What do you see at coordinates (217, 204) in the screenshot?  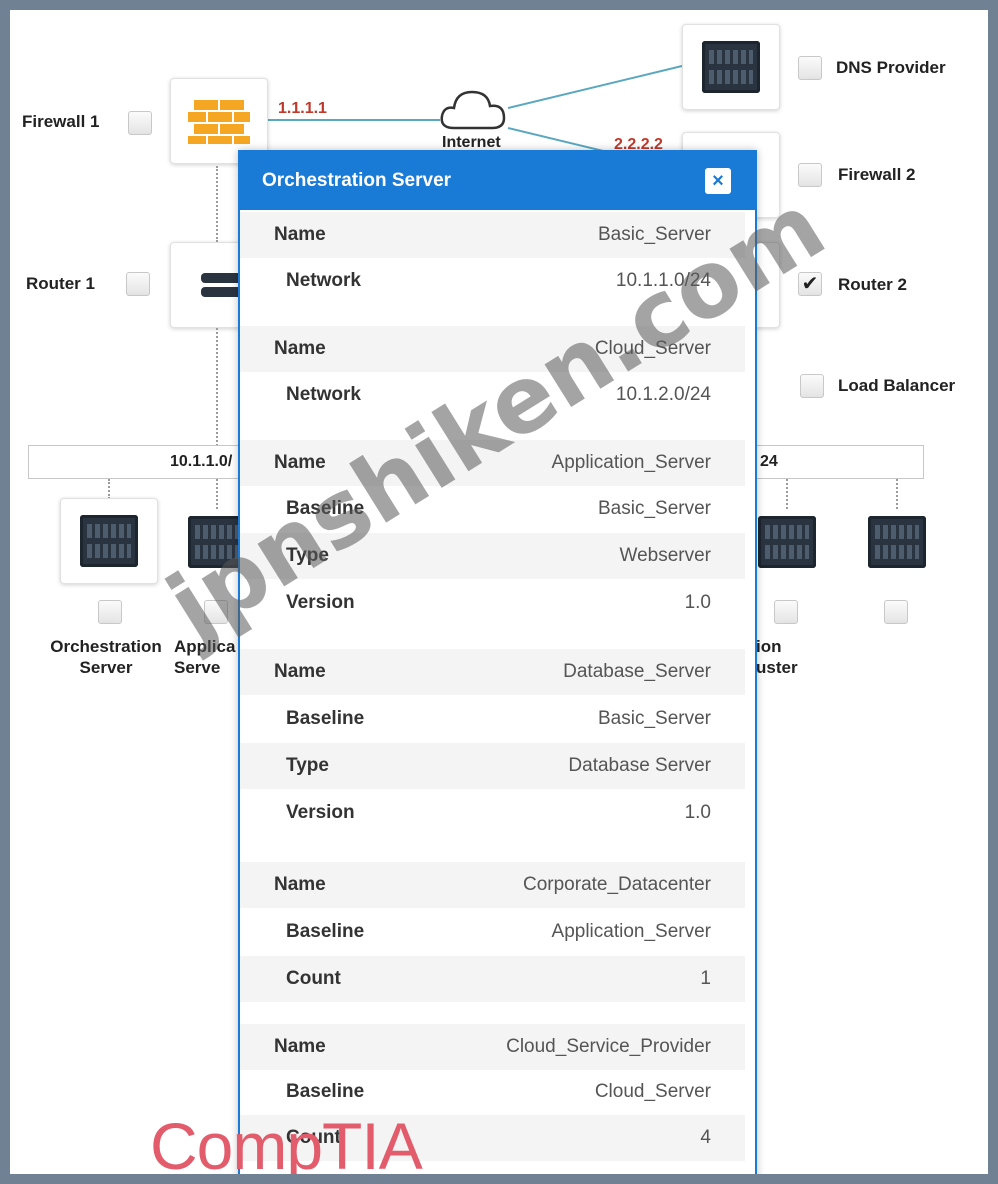 I see `link-fw1-router1` at bounding box center [217, 204].